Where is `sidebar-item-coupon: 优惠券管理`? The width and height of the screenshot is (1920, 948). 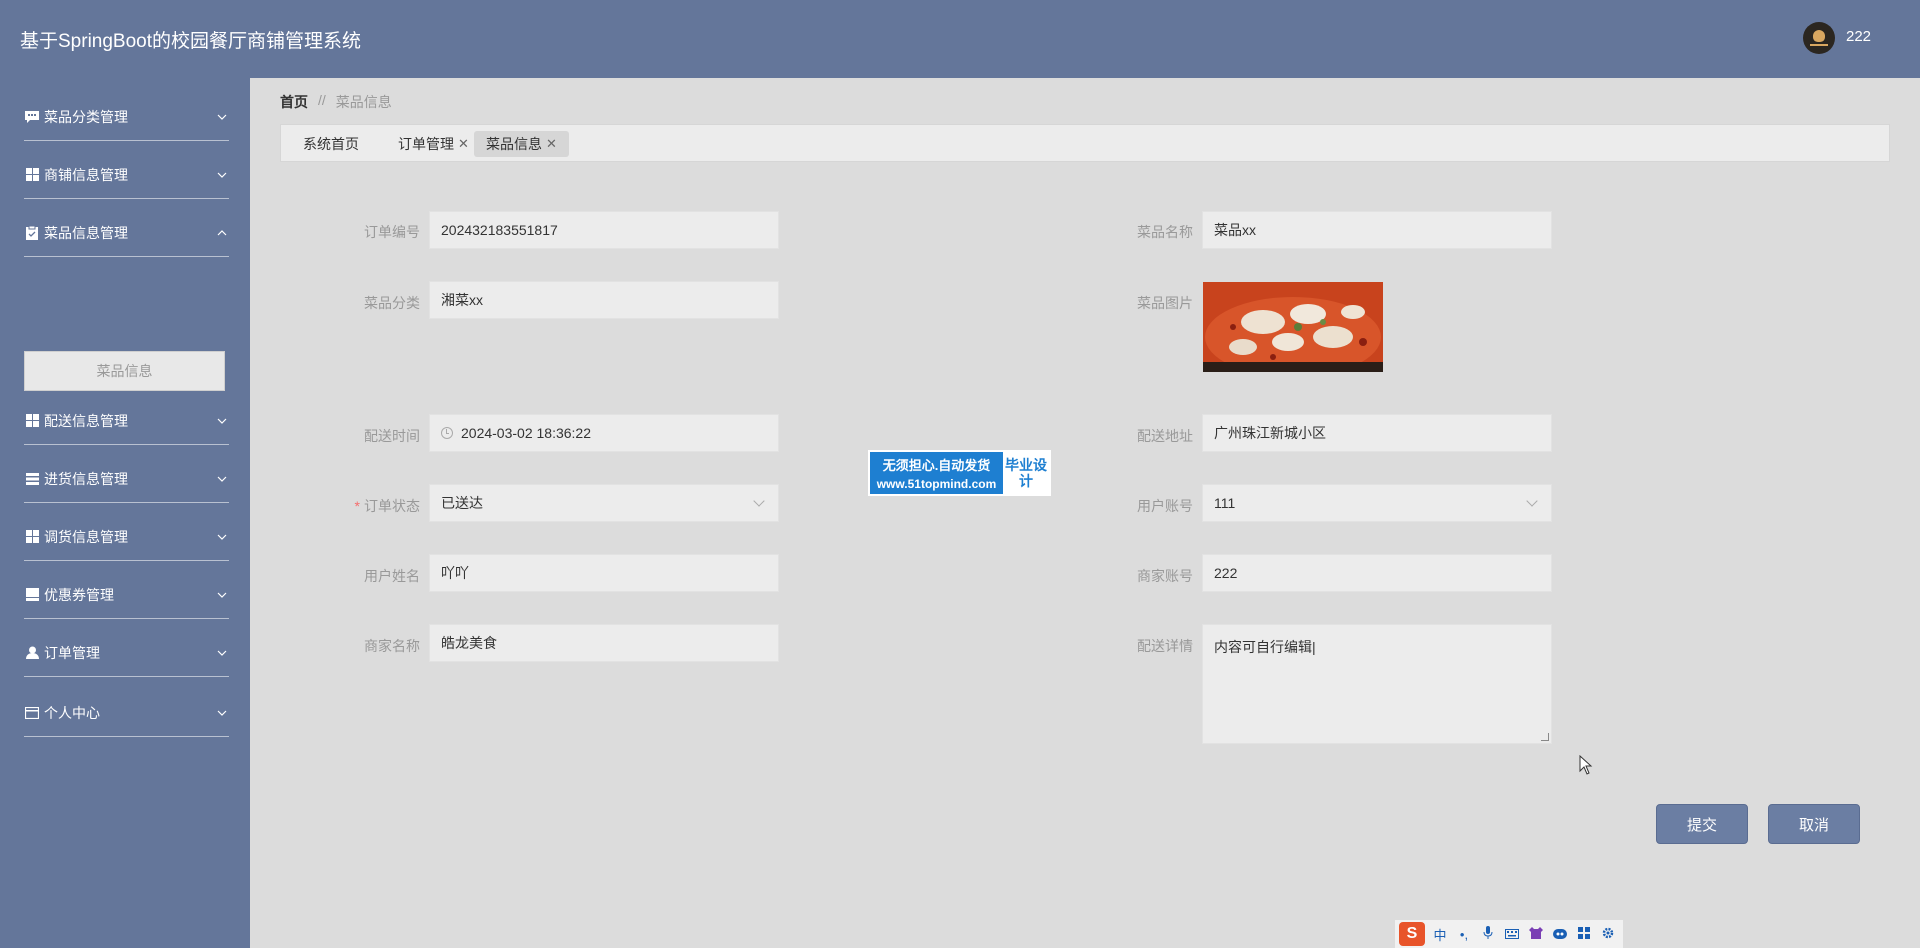
sidebar-item-coupon: 优惠券管理 is located at coordinates (126, 595).